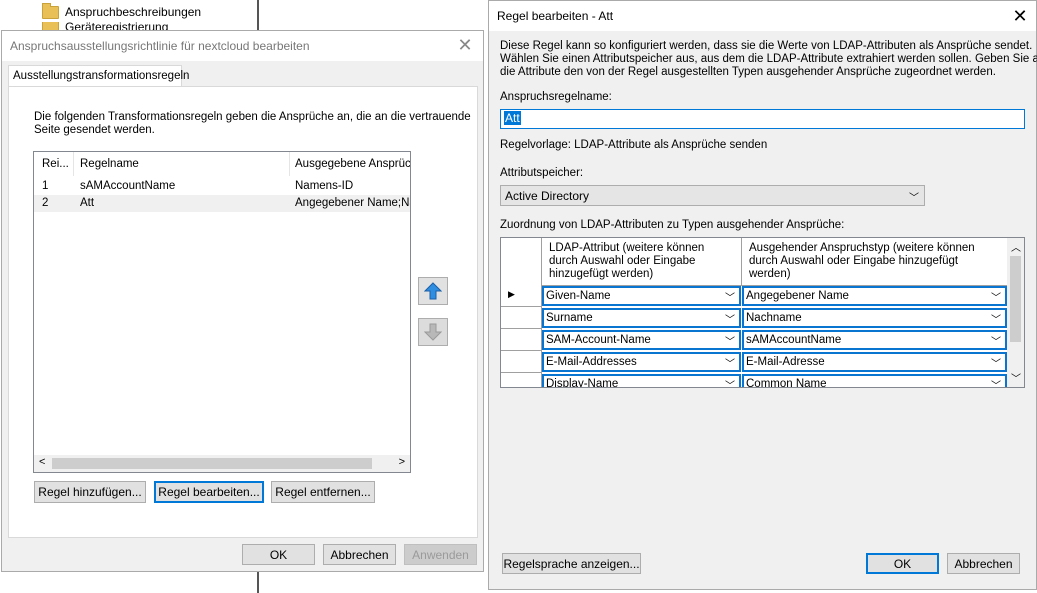  I want to click on attribute-store-select: Active Directory ﹀, so click(712, 195).